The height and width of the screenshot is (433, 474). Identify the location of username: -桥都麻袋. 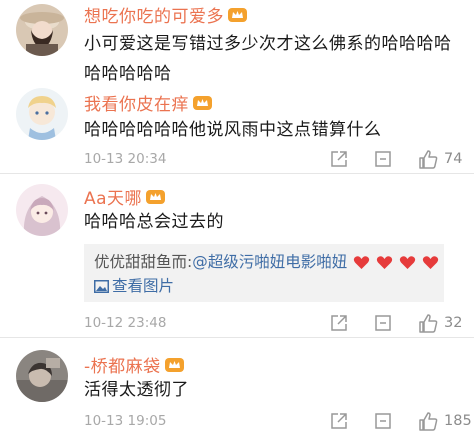
(134, 364).